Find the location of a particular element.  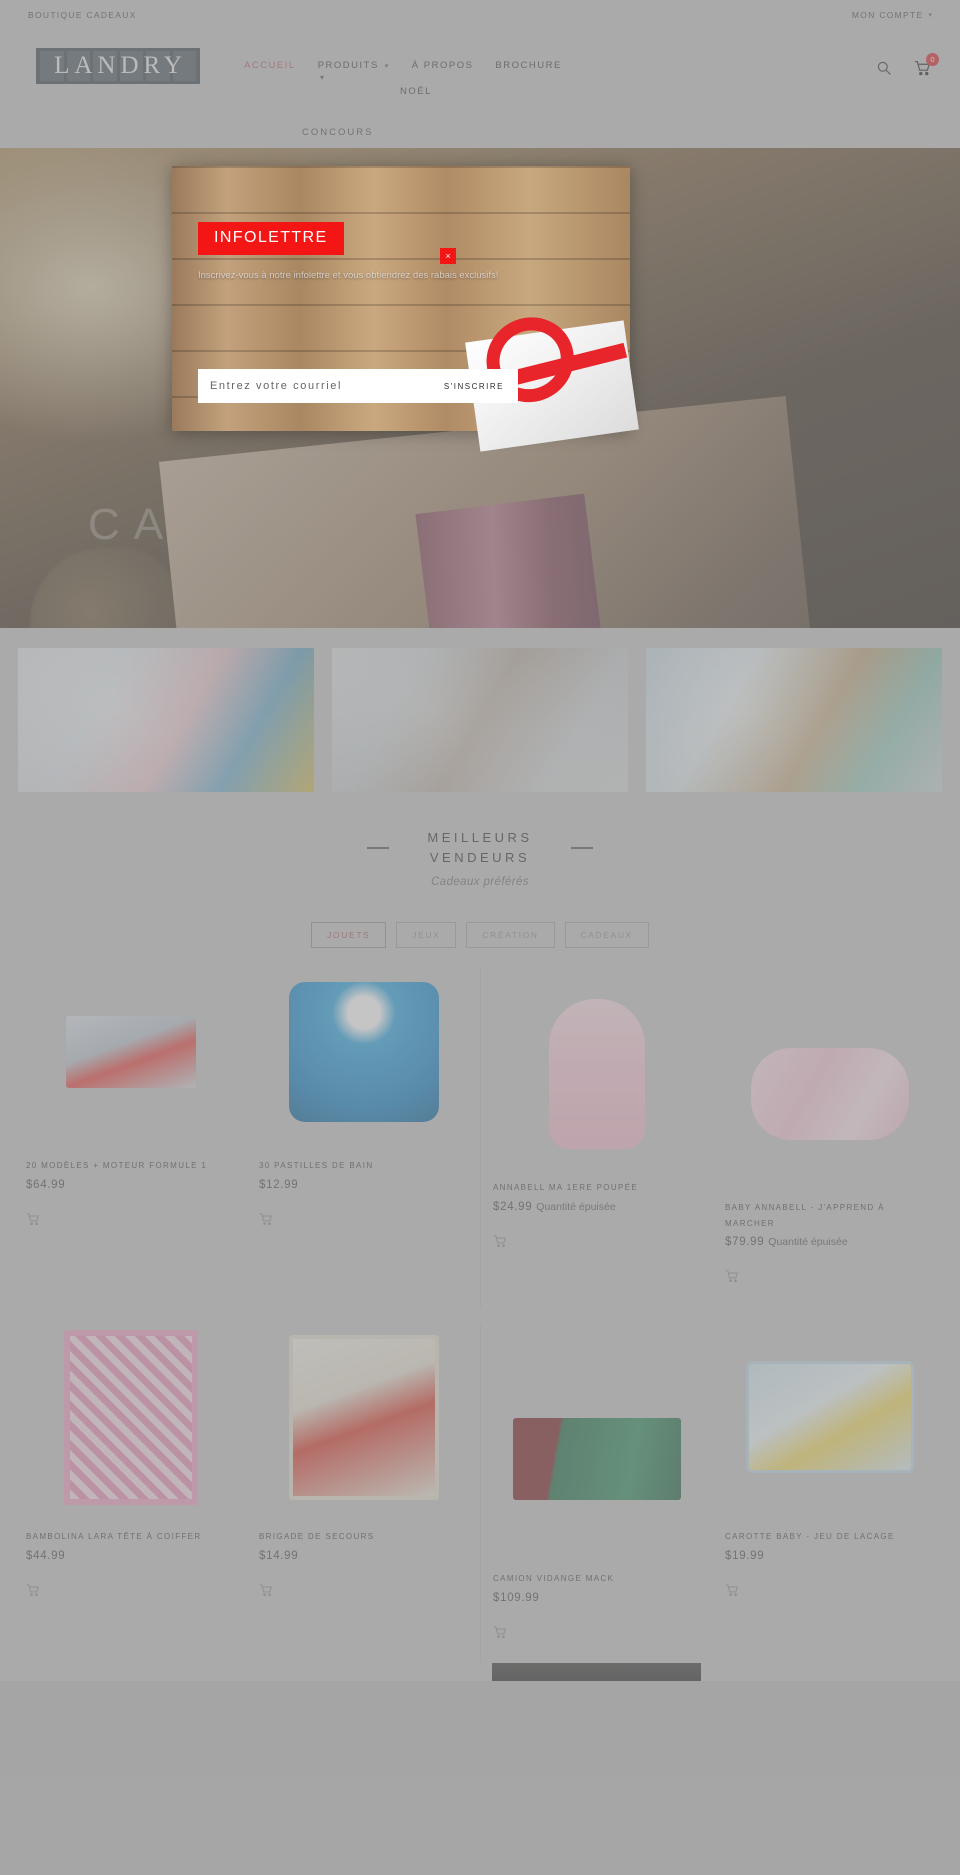

filter-jeux: JEUX is located at coordinates (426, 935).